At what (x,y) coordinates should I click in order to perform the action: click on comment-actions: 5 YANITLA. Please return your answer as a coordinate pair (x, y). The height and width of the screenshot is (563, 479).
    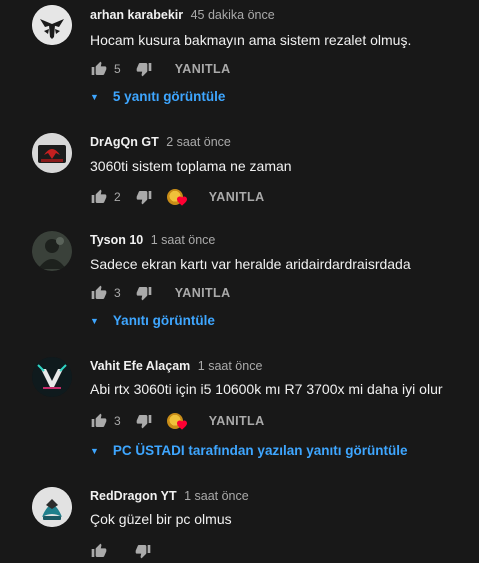
    Looking at the image, I should click on (160, 69).